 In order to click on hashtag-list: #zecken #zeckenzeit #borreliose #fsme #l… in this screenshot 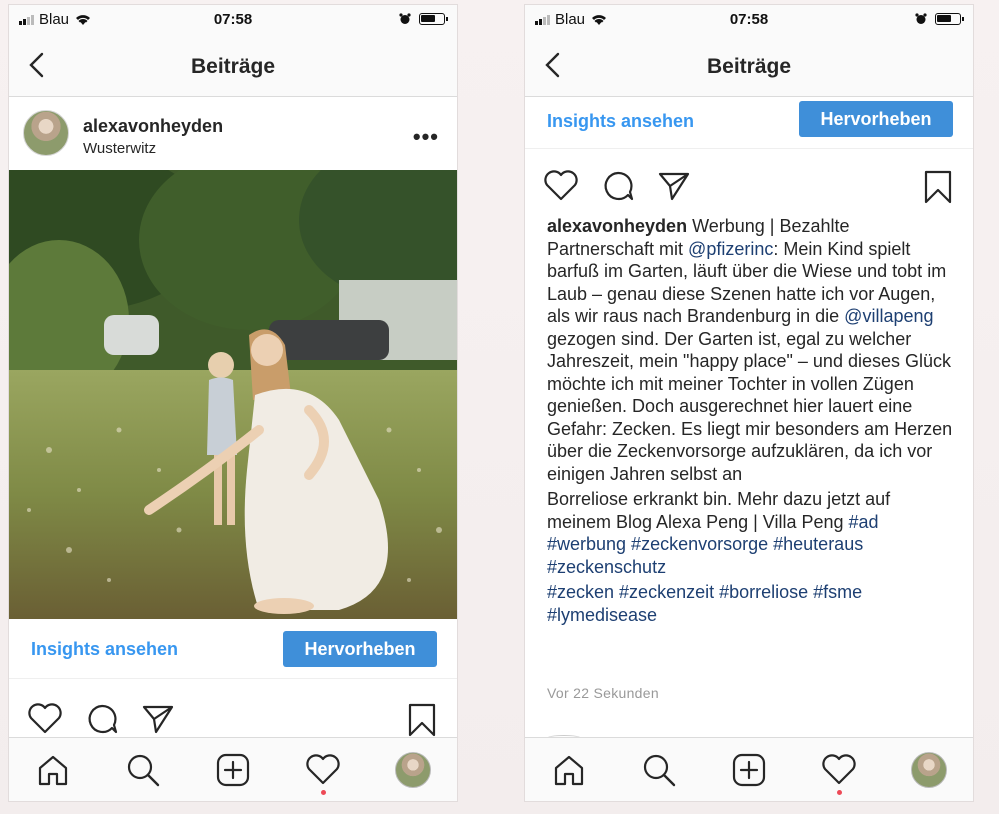, I will do `click(752, 603)`.